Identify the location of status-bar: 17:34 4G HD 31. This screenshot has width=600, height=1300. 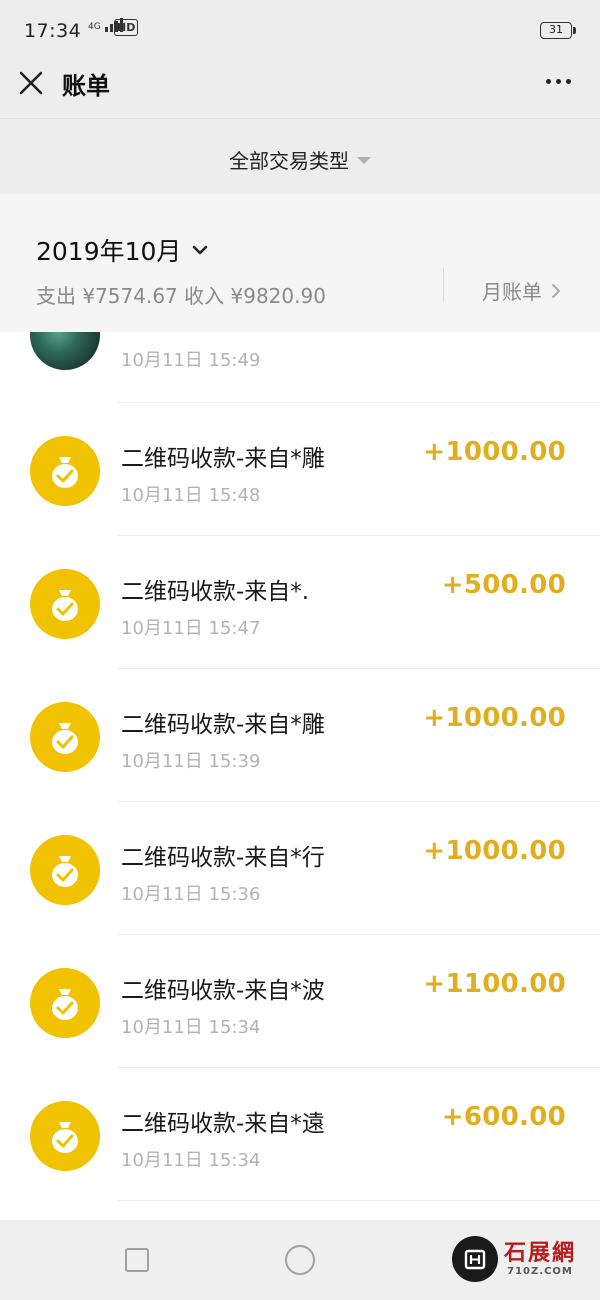
(300, 31).